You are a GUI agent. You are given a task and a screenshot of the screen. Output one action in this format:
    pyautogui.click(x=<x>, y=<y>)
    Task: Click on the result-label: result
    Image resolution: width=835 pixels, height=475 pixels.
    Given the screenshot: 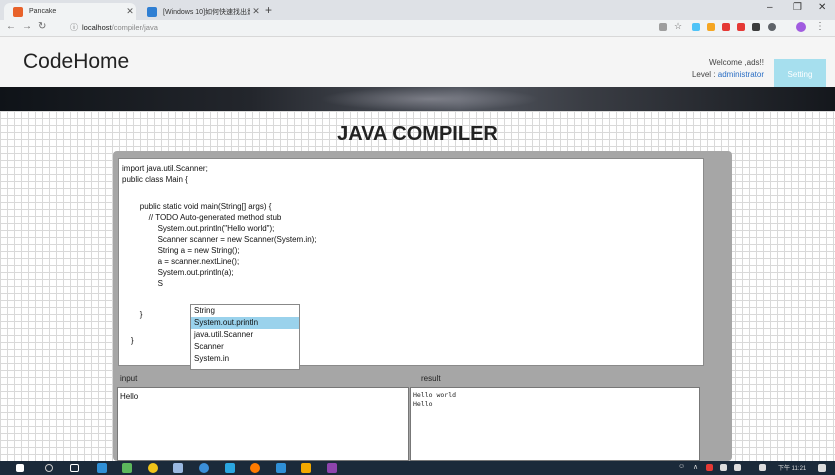 What is the action you would take?
    pyautogui.click(x=431, y=378)
    